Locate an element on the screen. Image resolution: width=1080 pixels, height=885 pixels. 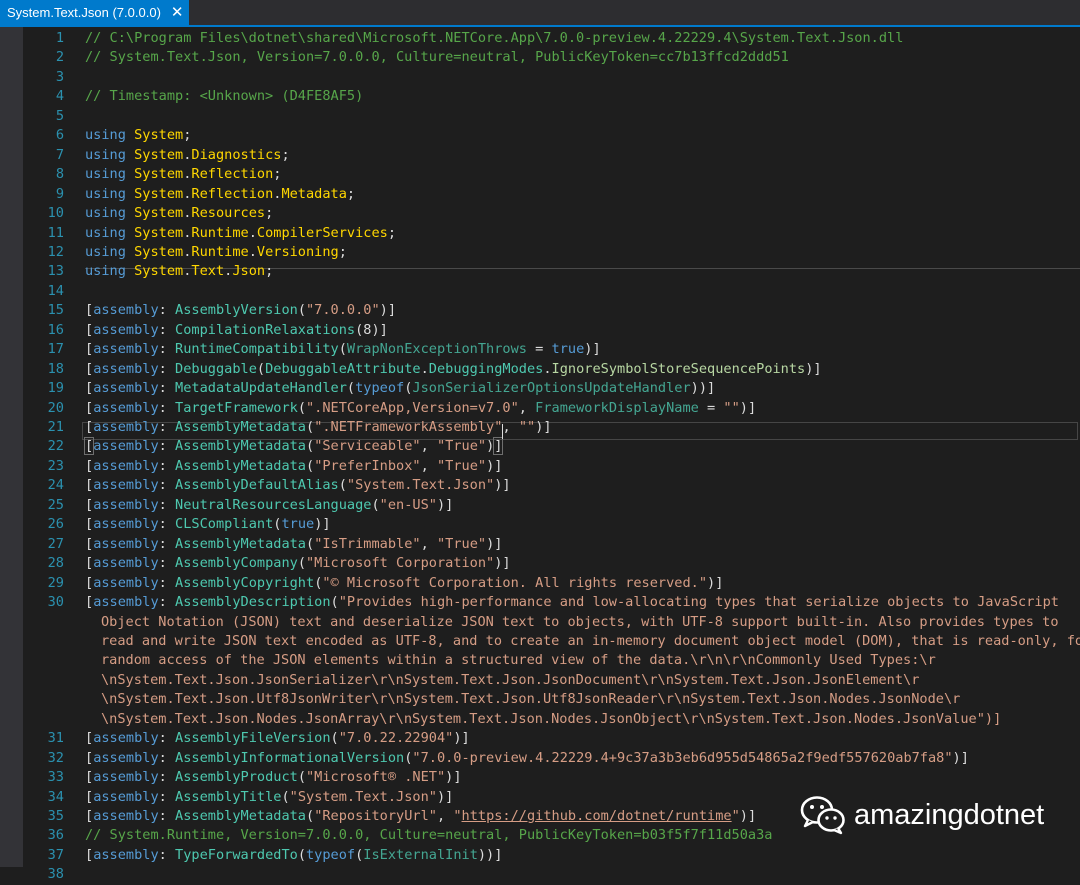
code-line: 8 using System.Reflection; is located at coordinates (540, 174).